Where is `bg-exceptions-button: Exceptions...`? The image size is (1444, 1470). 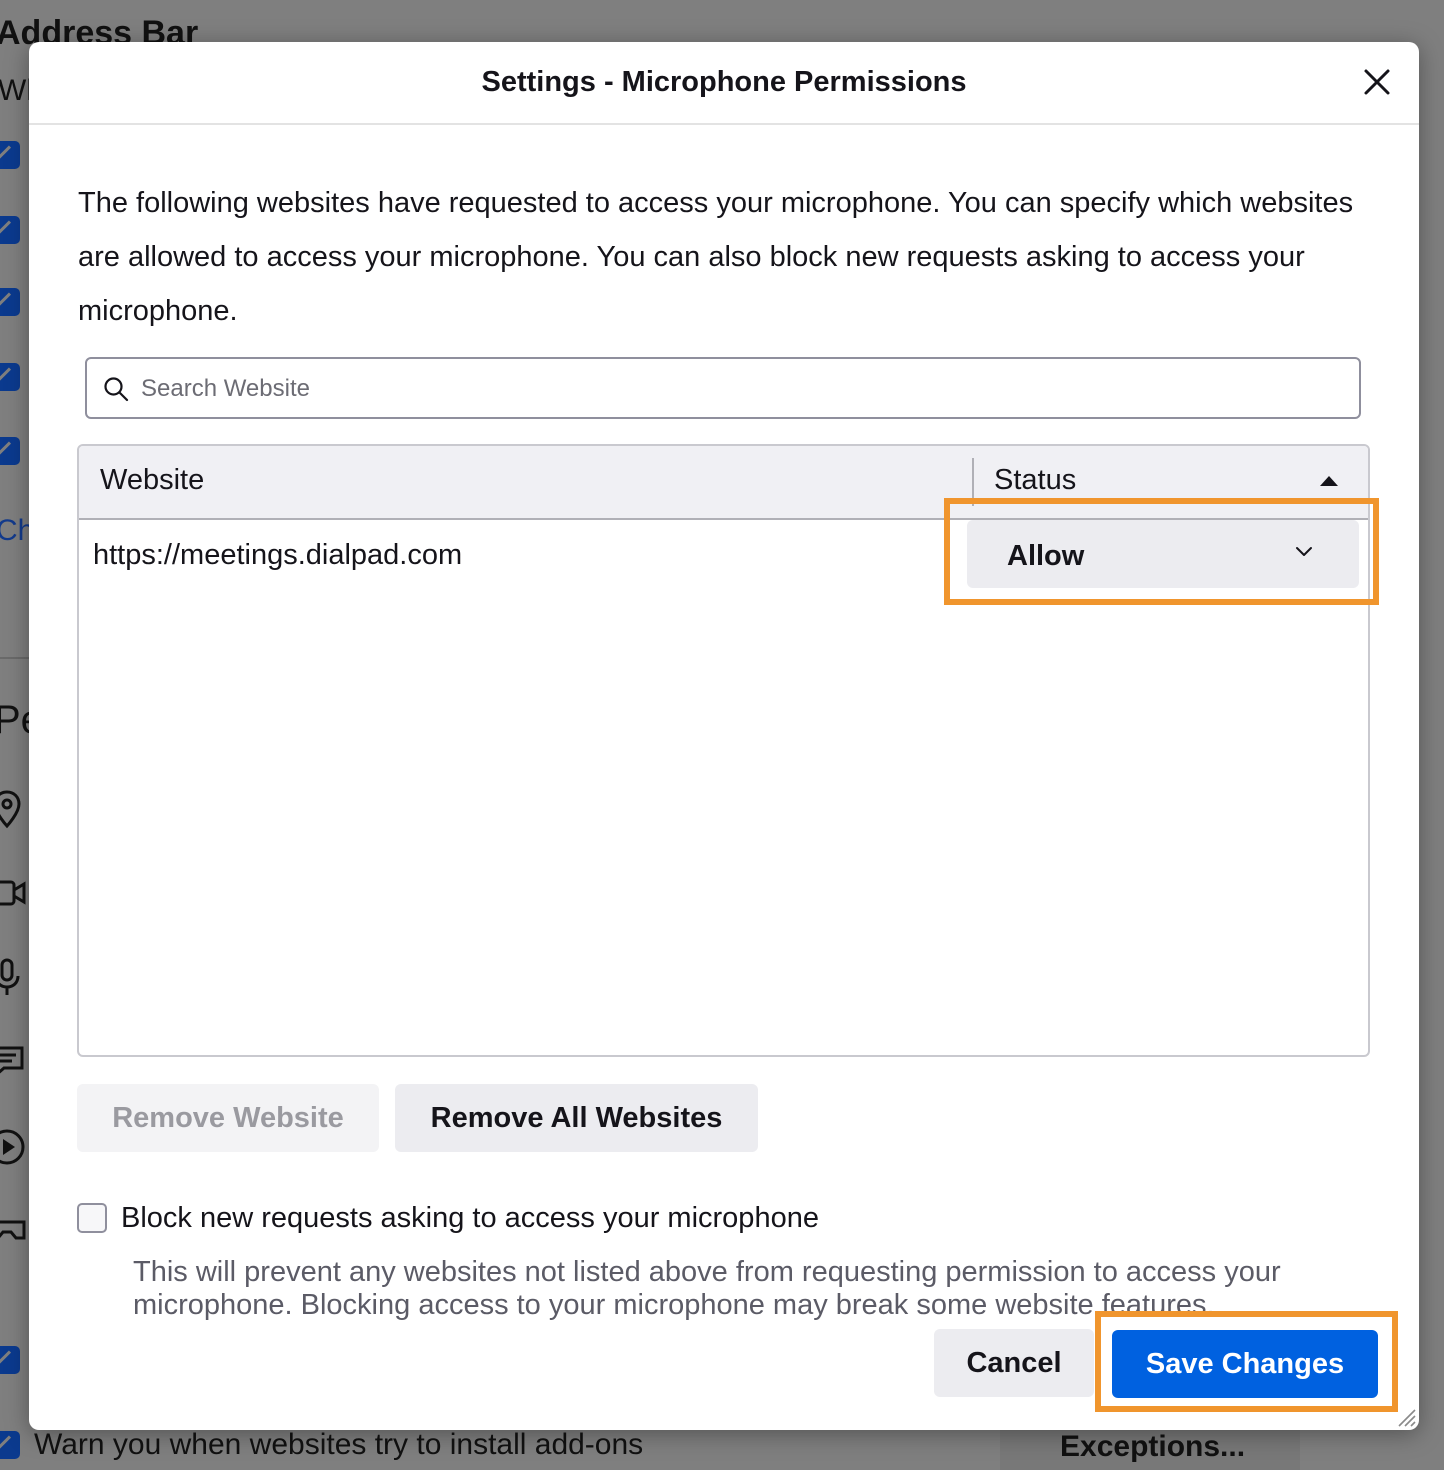
bg-exceptions-button: Exceptions... is located at coordinates (1150, 1450).